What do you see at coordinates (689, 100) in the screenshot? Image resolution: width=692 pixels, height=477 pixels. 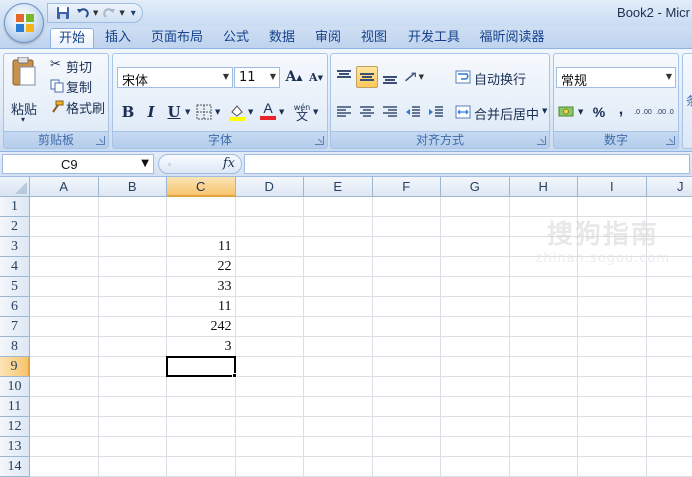 I see `conditional-format-partial-label: 条` at bounding box center [689, 100].